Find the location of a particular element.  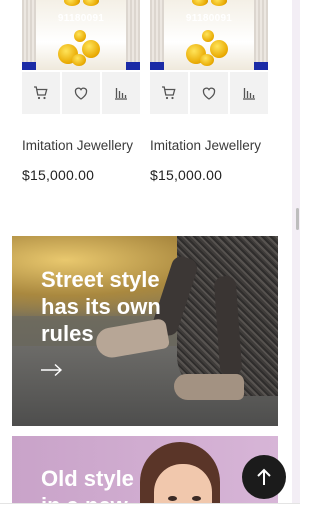

page-scrollbar is located at coordinates (296, 254).